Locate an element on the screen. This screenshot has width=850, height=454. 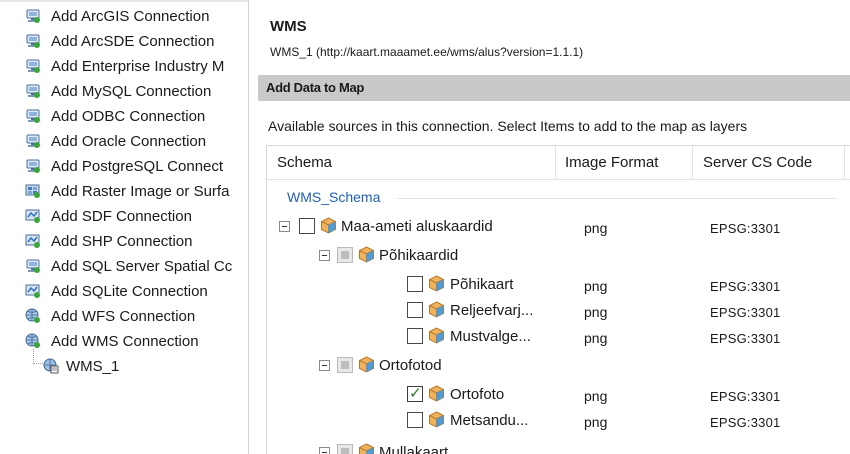
connection-label: Add SQLite Connection is located at coordinates (129, 291).